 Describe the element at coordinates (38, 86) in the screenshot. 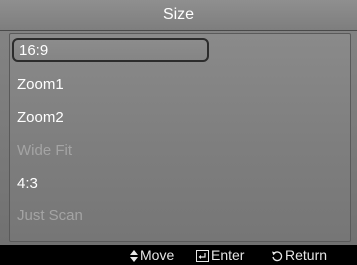

I see `menu-item-zoom1: Zoom1` at that location.